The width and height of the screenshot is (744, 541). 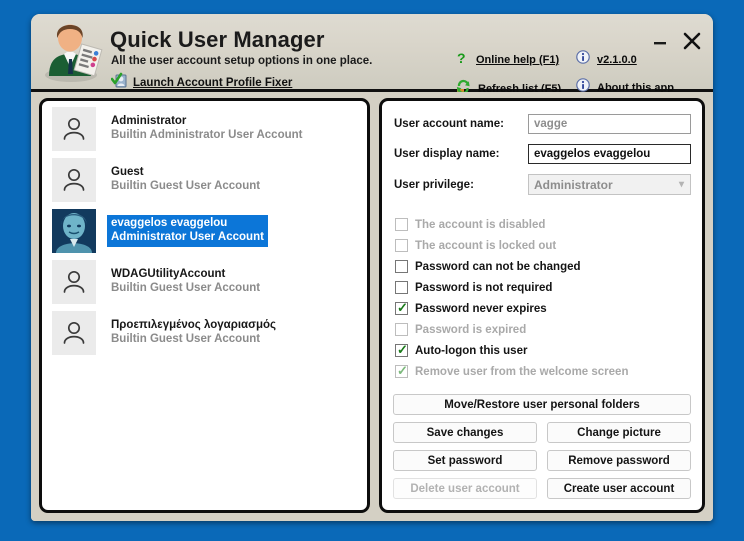 I want to click on privilege-selected-value: Administrator, so click(x=573, y=184).